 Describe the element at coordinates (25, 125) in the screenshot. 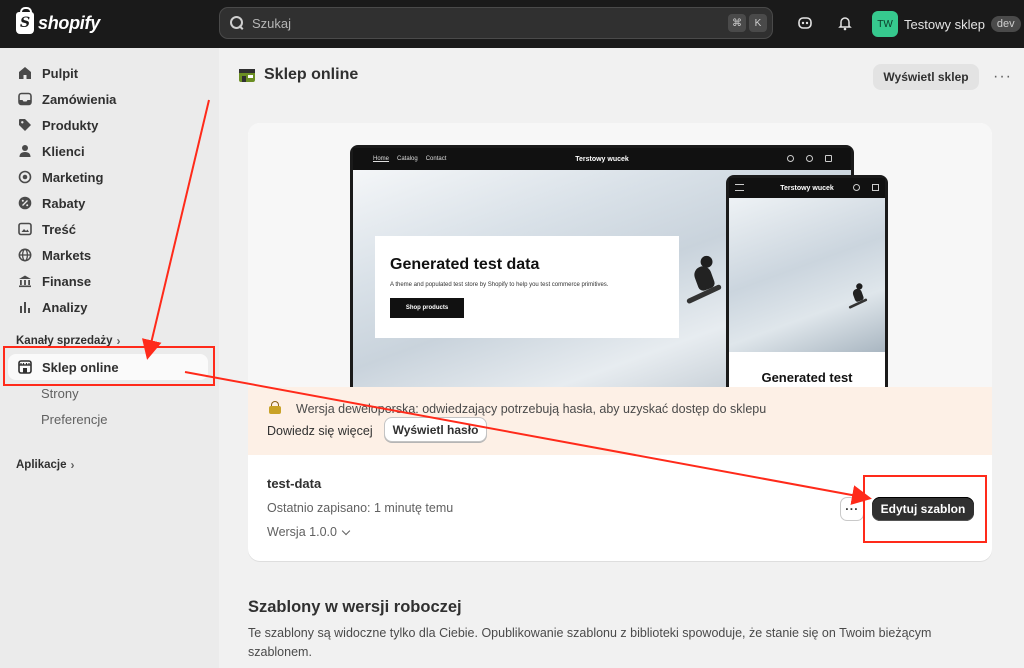

I see `tag-icon` at that location.